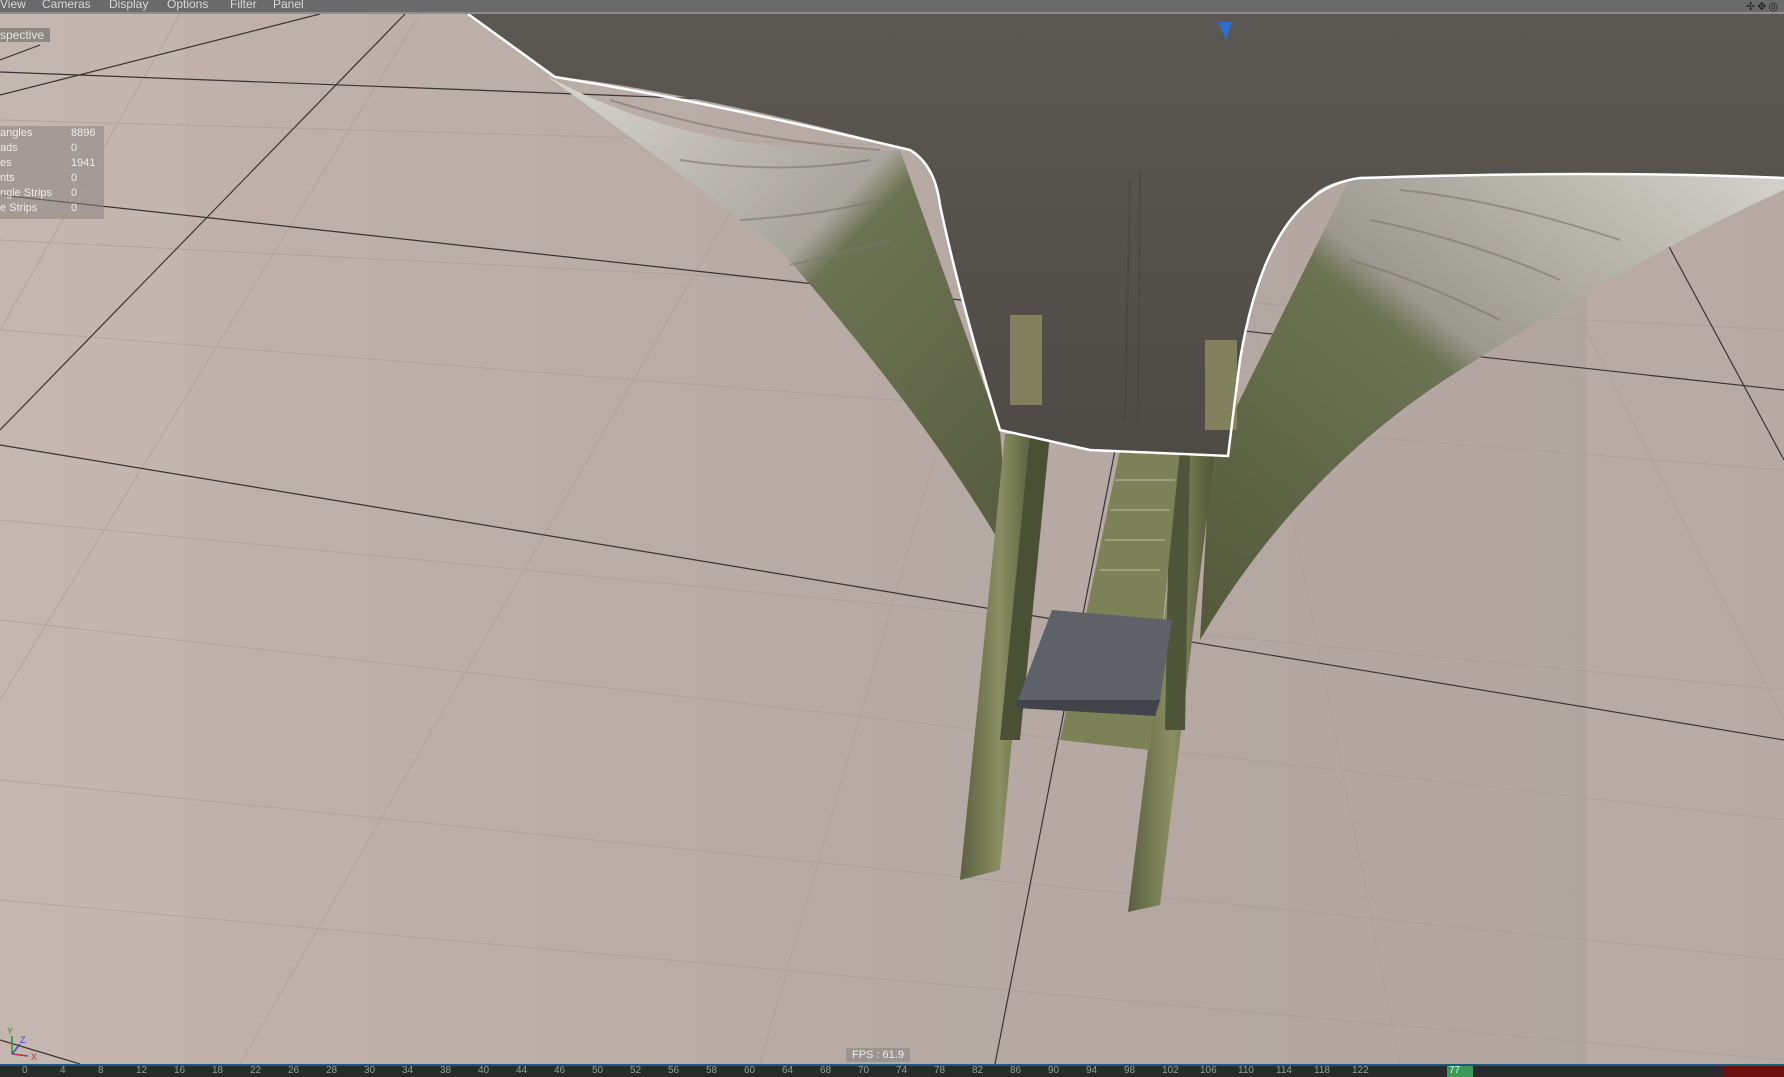  I want to click on axis-gizmo-icon: Y Z X, so click(22, 1044).